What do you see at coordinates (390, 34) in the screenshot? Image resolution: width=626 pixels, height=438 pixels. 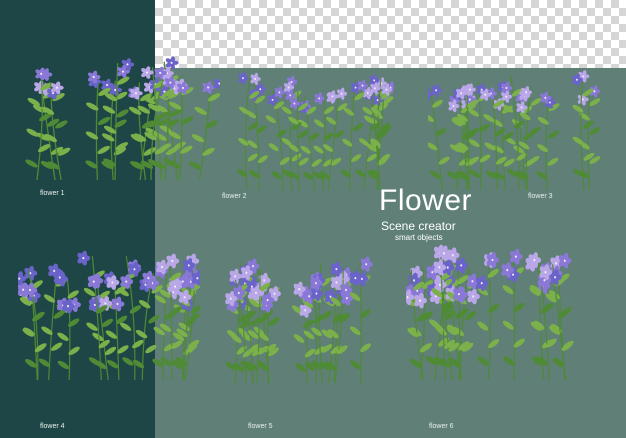 I see `transparency-checkerboard` at bounding box center [390, 34].